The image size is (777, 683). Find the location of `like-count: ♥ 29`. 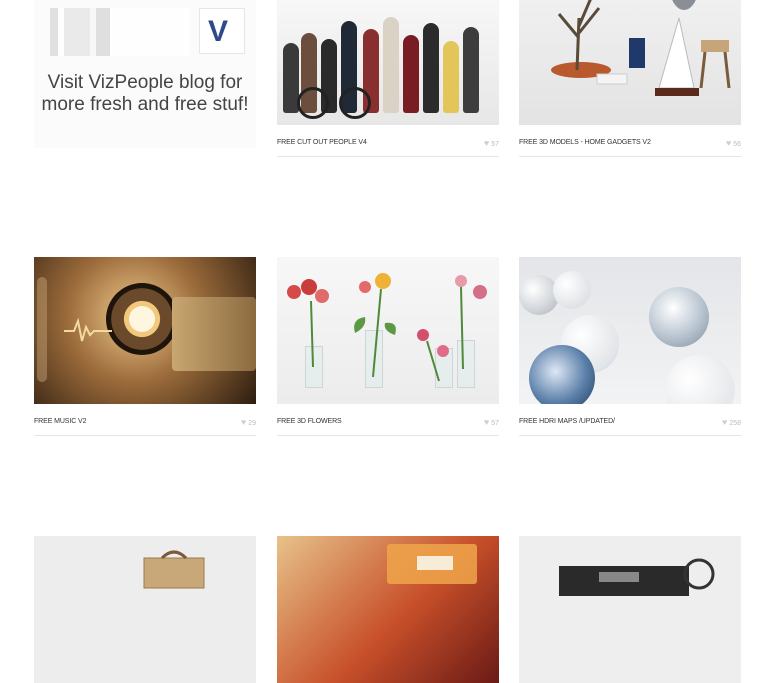

like-count: ♥ 29 is located at coordinates (248, 422).